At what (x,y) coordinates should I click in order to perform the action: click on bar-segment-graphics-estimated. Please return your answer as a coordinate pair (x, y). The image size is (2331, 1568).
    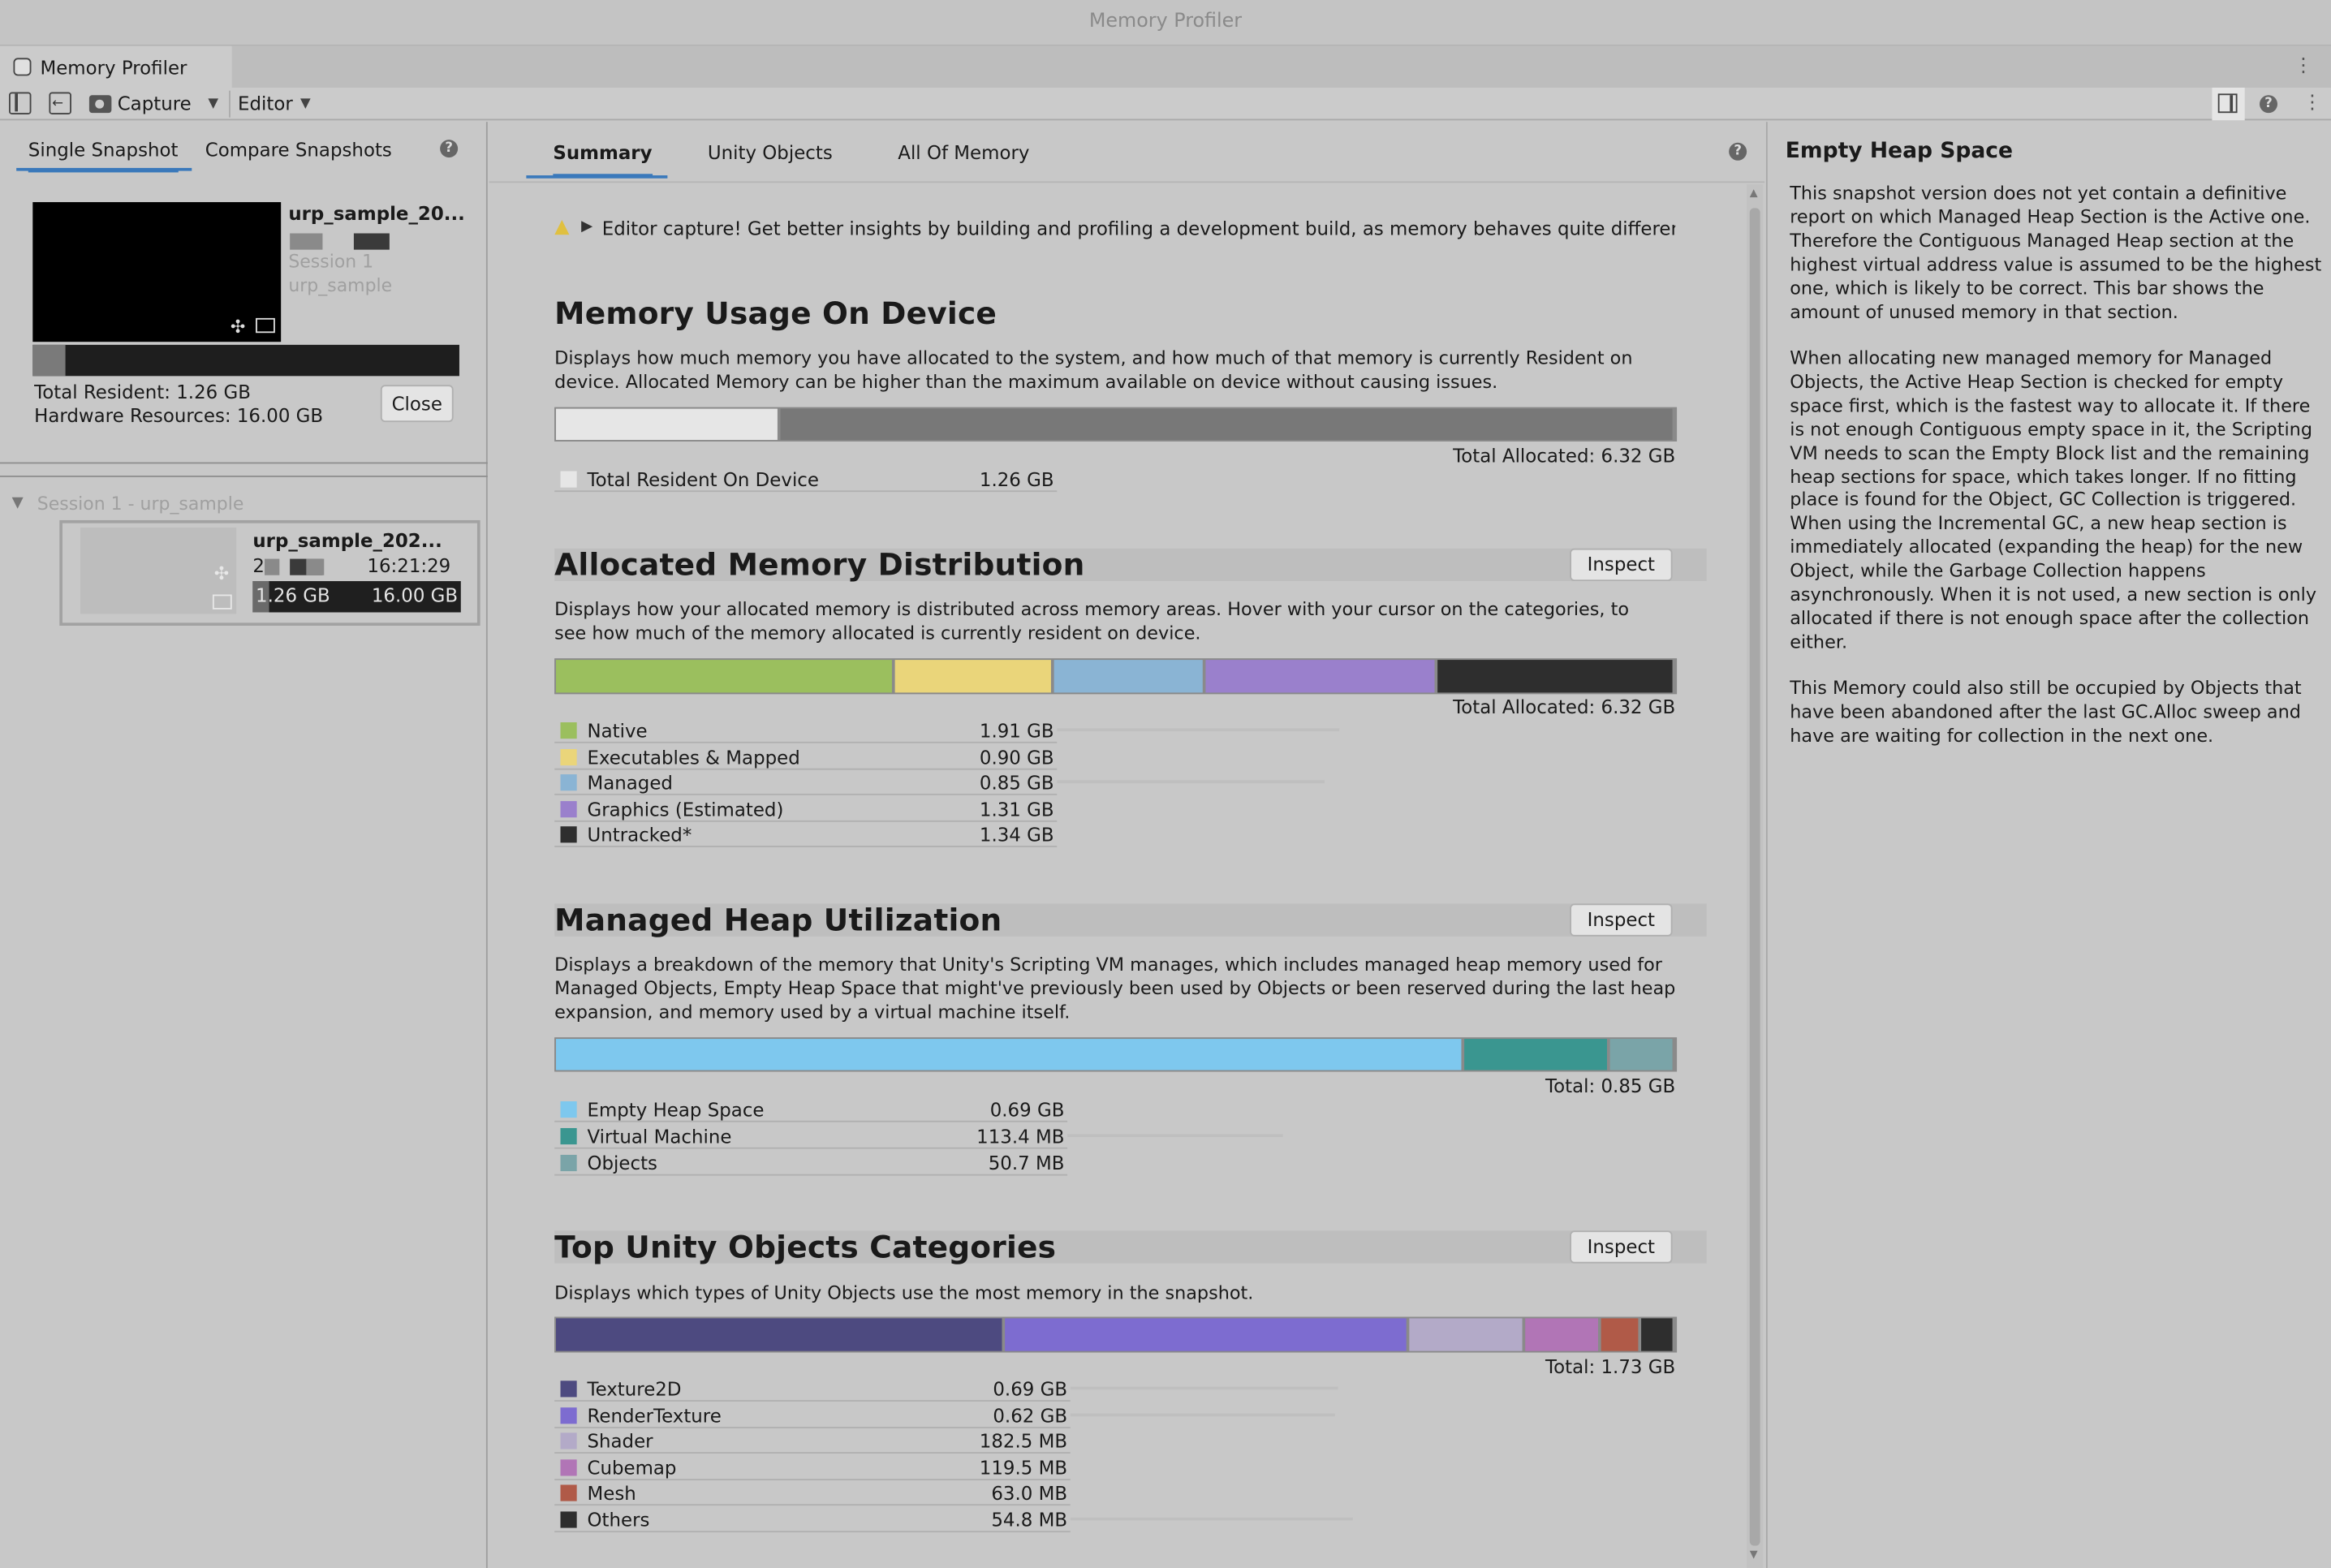
    Looking at the image, I should click on (1319, 677).